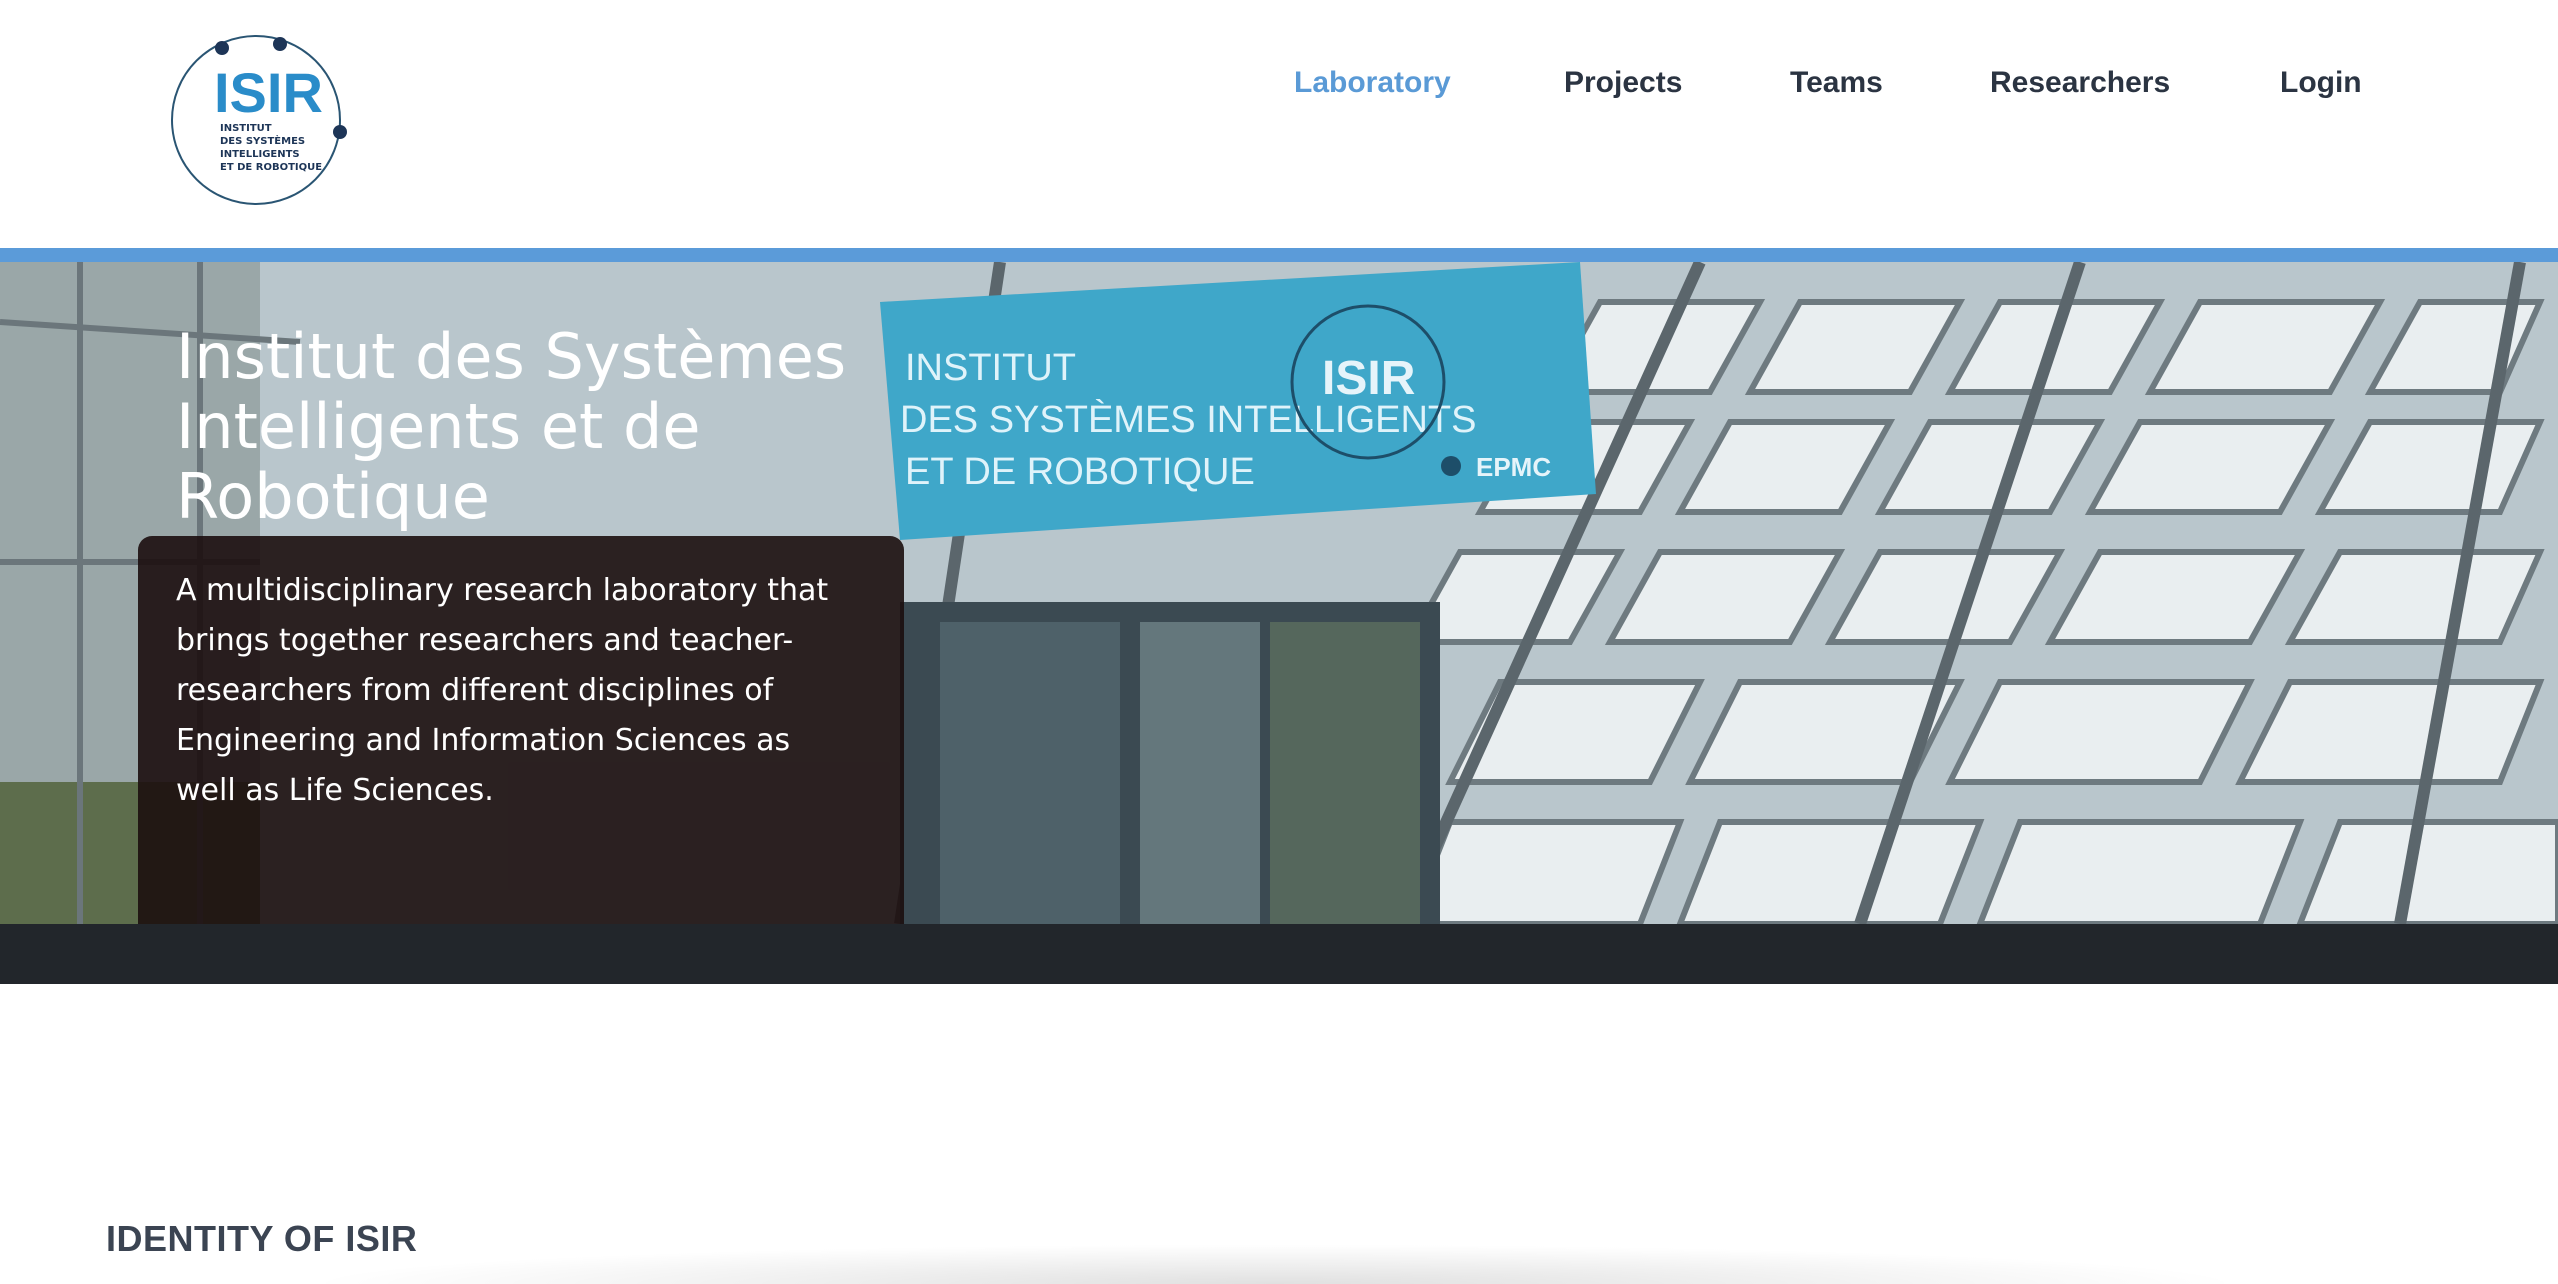  What do you see at coordinates (1836, 83) in the screenshot?
I see `nav-teams: Teams` at bounding box center [1836, 83].